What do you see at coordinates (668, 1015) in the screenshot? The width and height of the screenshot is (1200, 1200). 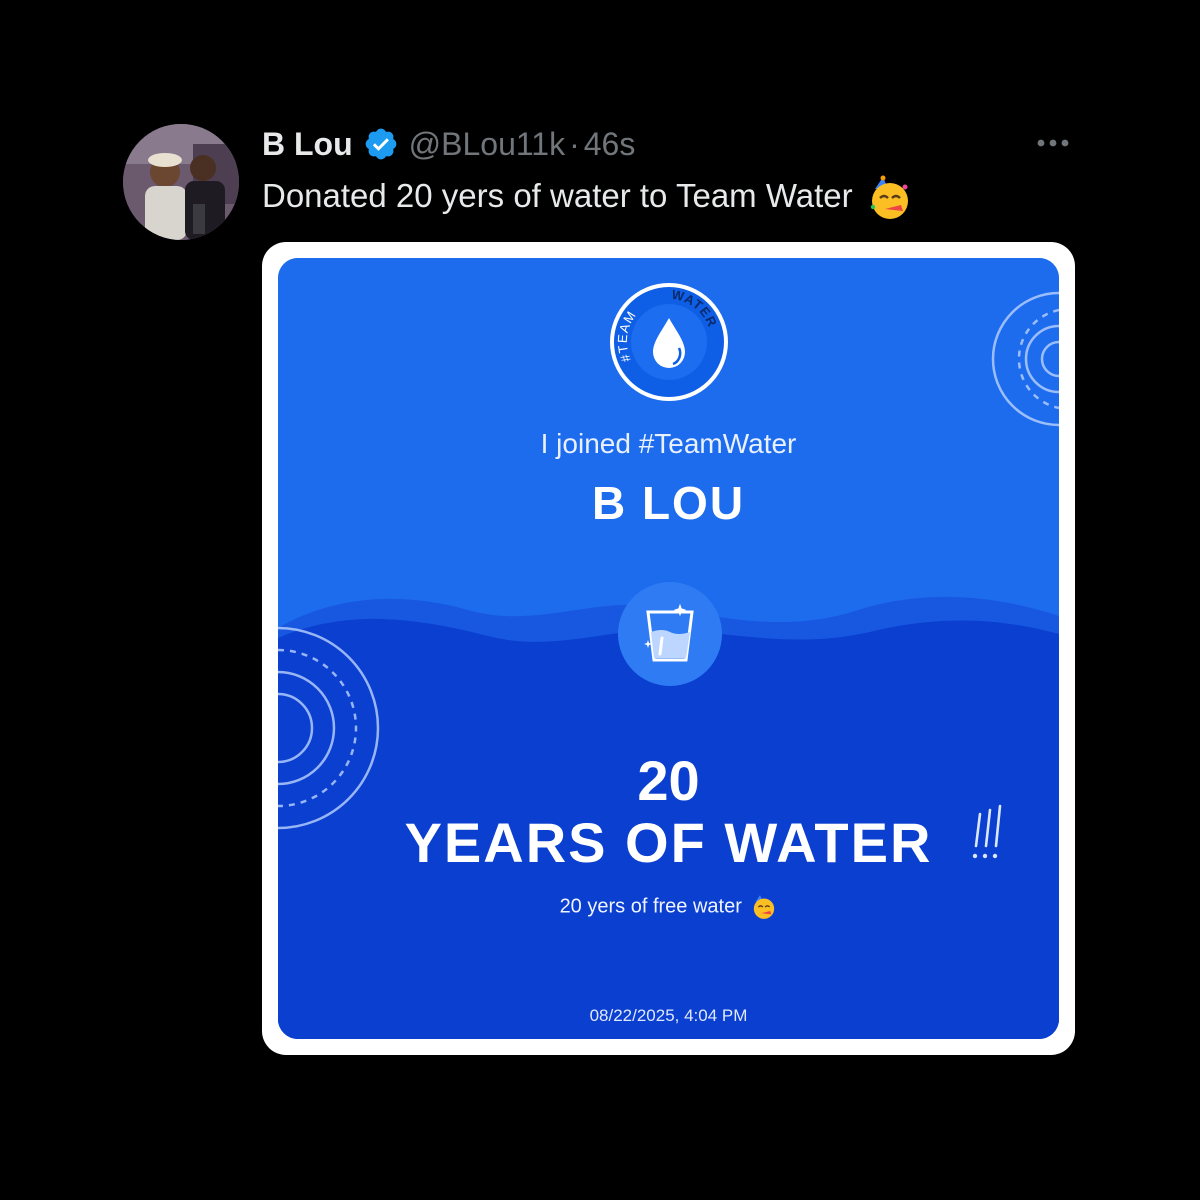 I see `card-date: 08/22/2025, 4:04 PM` at bounding box center [668, 1015].